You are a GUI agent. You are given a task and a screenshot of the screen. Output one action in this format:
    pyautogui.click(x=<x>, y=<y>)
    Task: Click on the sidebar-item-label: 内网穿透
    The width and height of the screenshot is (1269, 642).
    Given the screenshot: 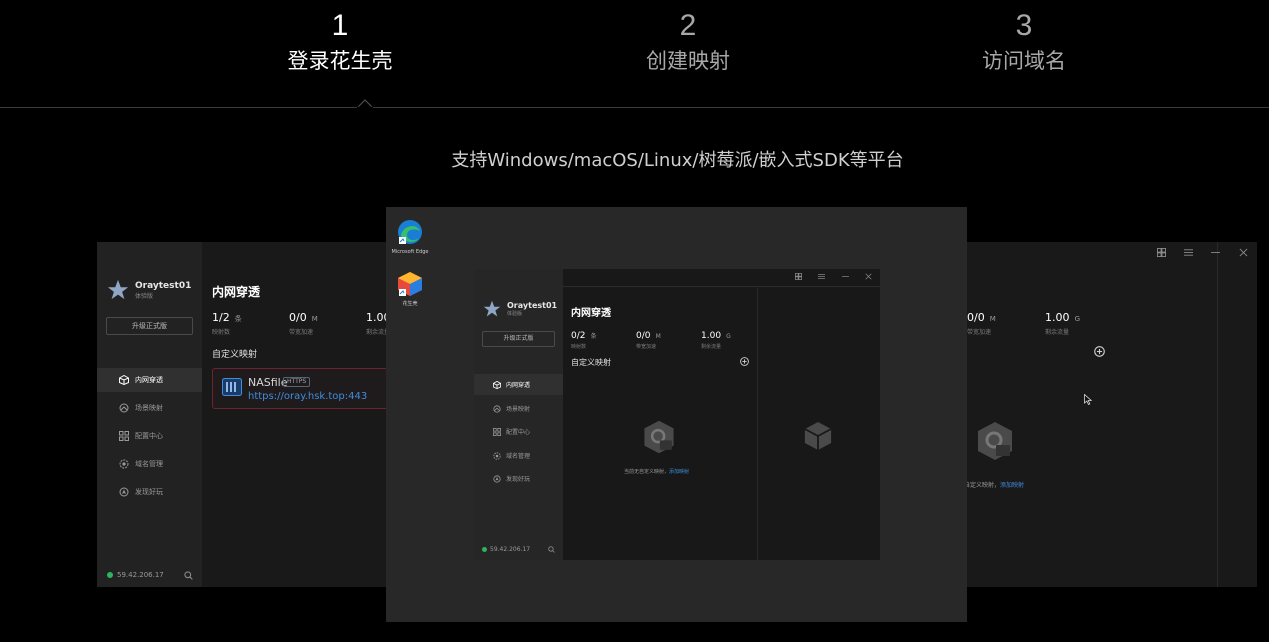 What is the action you would take?
    pyautogui.click(x=518, y=385)
    